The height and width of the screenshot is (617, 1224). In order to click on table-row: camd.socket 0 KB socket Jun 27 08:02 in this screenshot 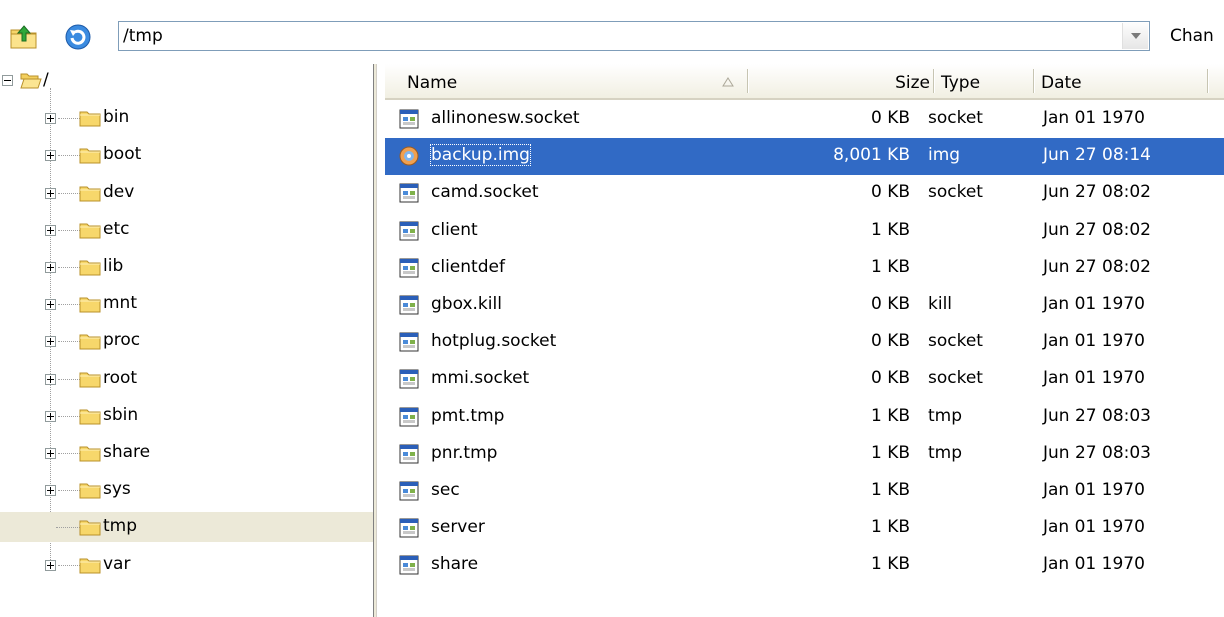, I will do `click(804, 193)`.